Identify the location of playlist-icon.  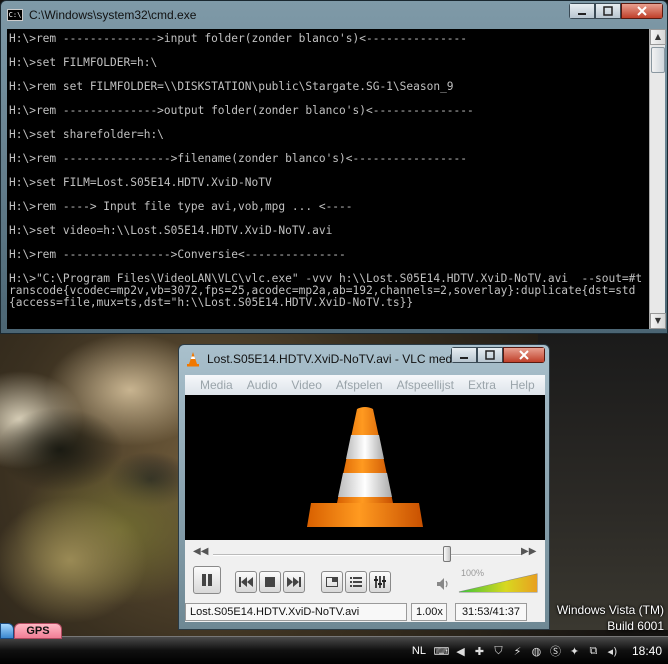
(356, 582).